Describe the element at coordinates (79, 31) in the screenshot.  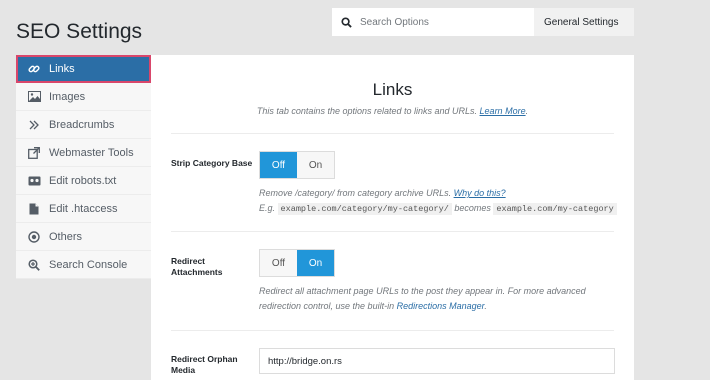
I see `page-title: SEO Settings` at that location.